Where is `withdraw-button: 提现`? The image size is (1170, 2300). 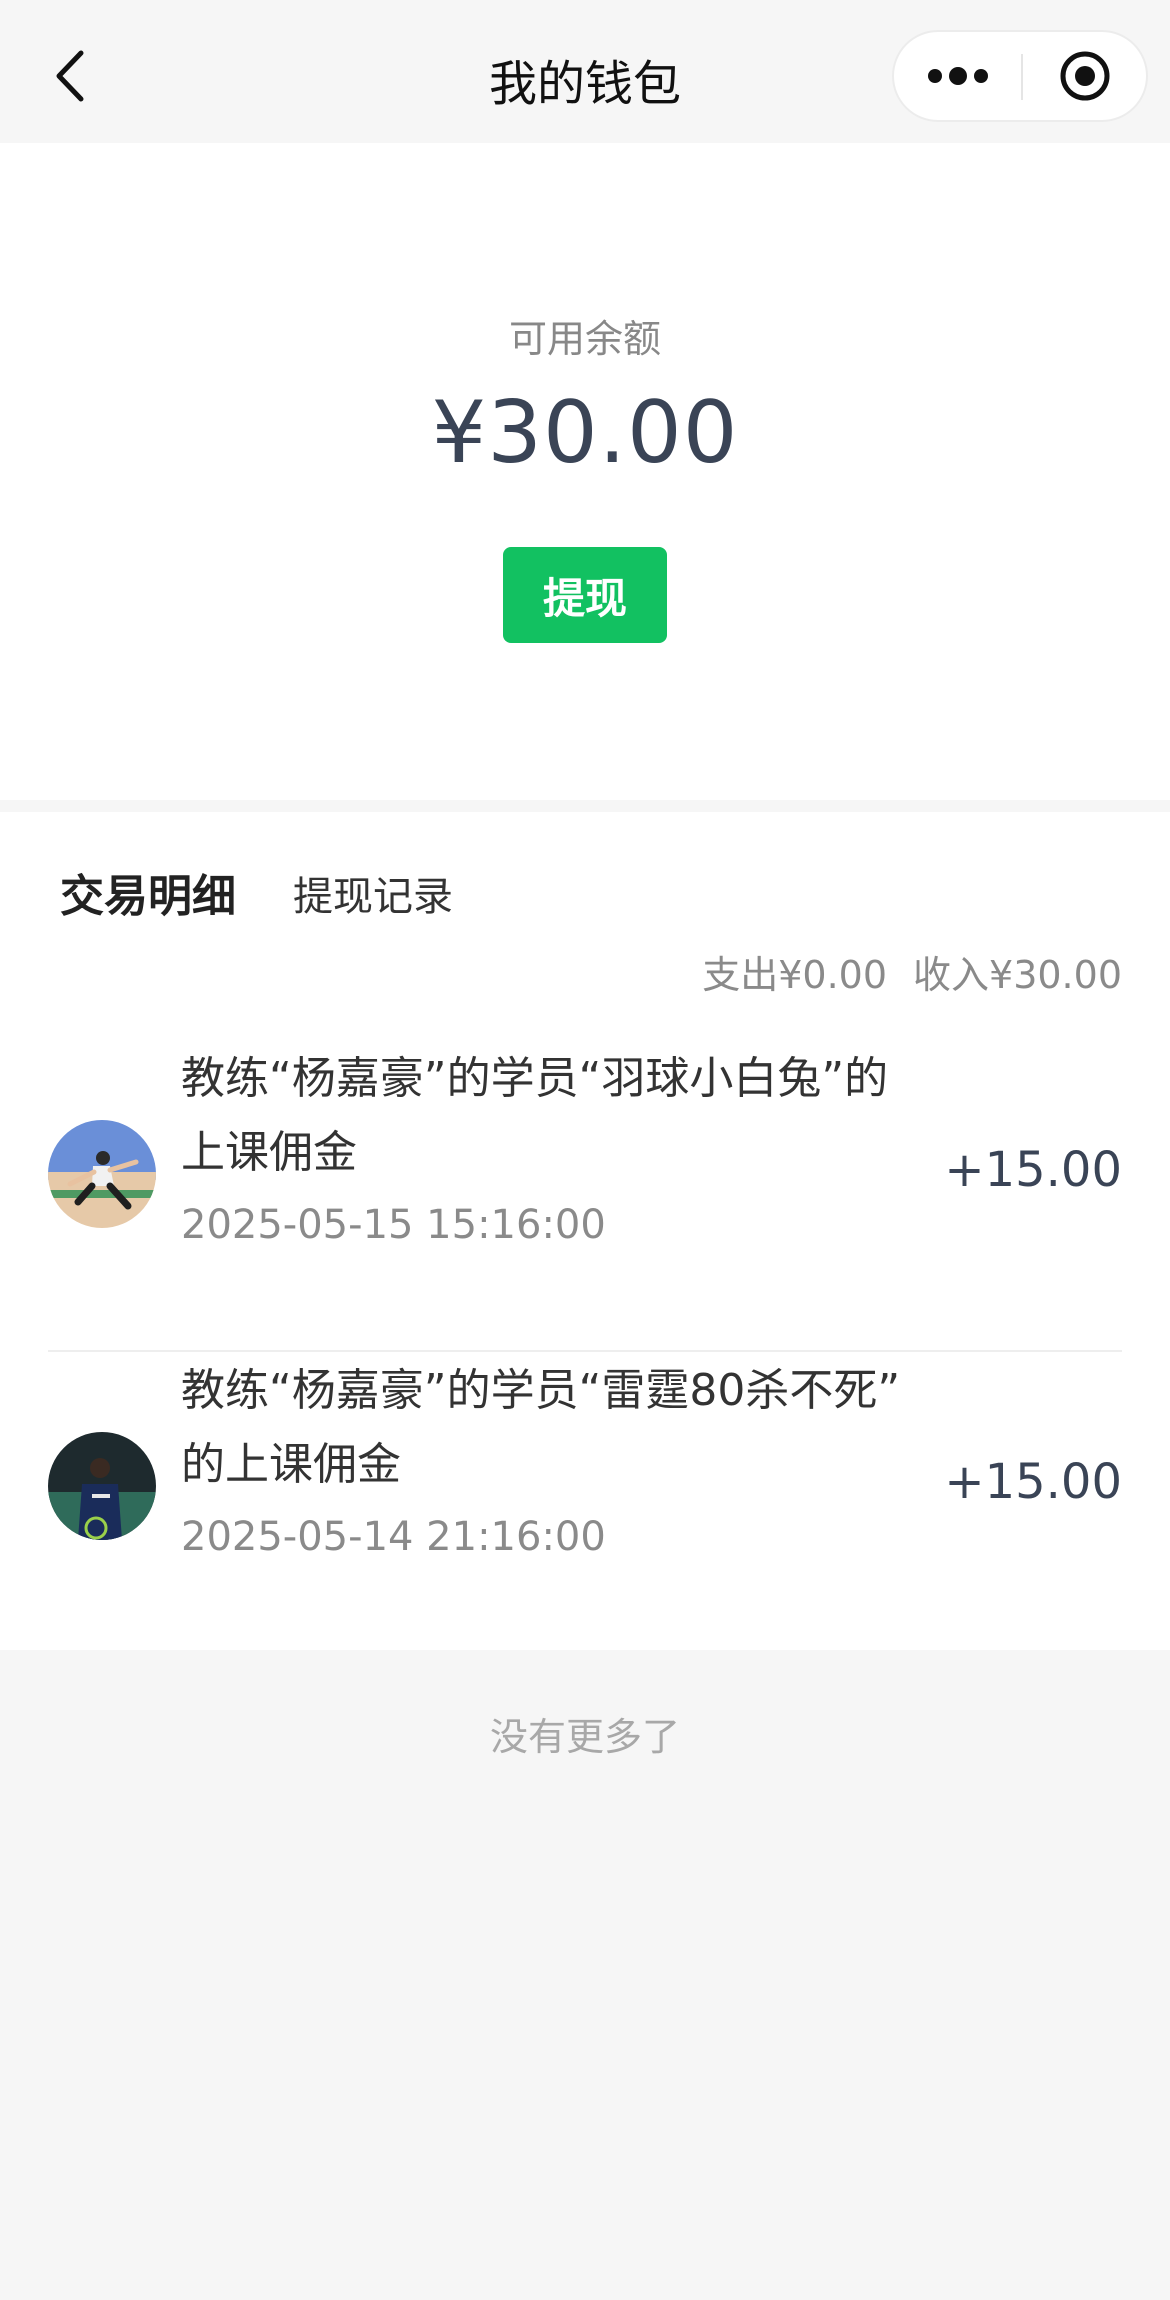 withdraw-button: 提现 is located at coordinates (585, 595).